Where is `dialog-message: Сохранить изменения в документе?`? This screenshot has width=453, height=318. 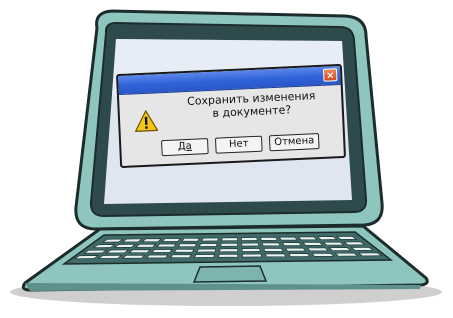
dialog-message: Сохранить изменения в документе? is located at coordinates (251, 105).